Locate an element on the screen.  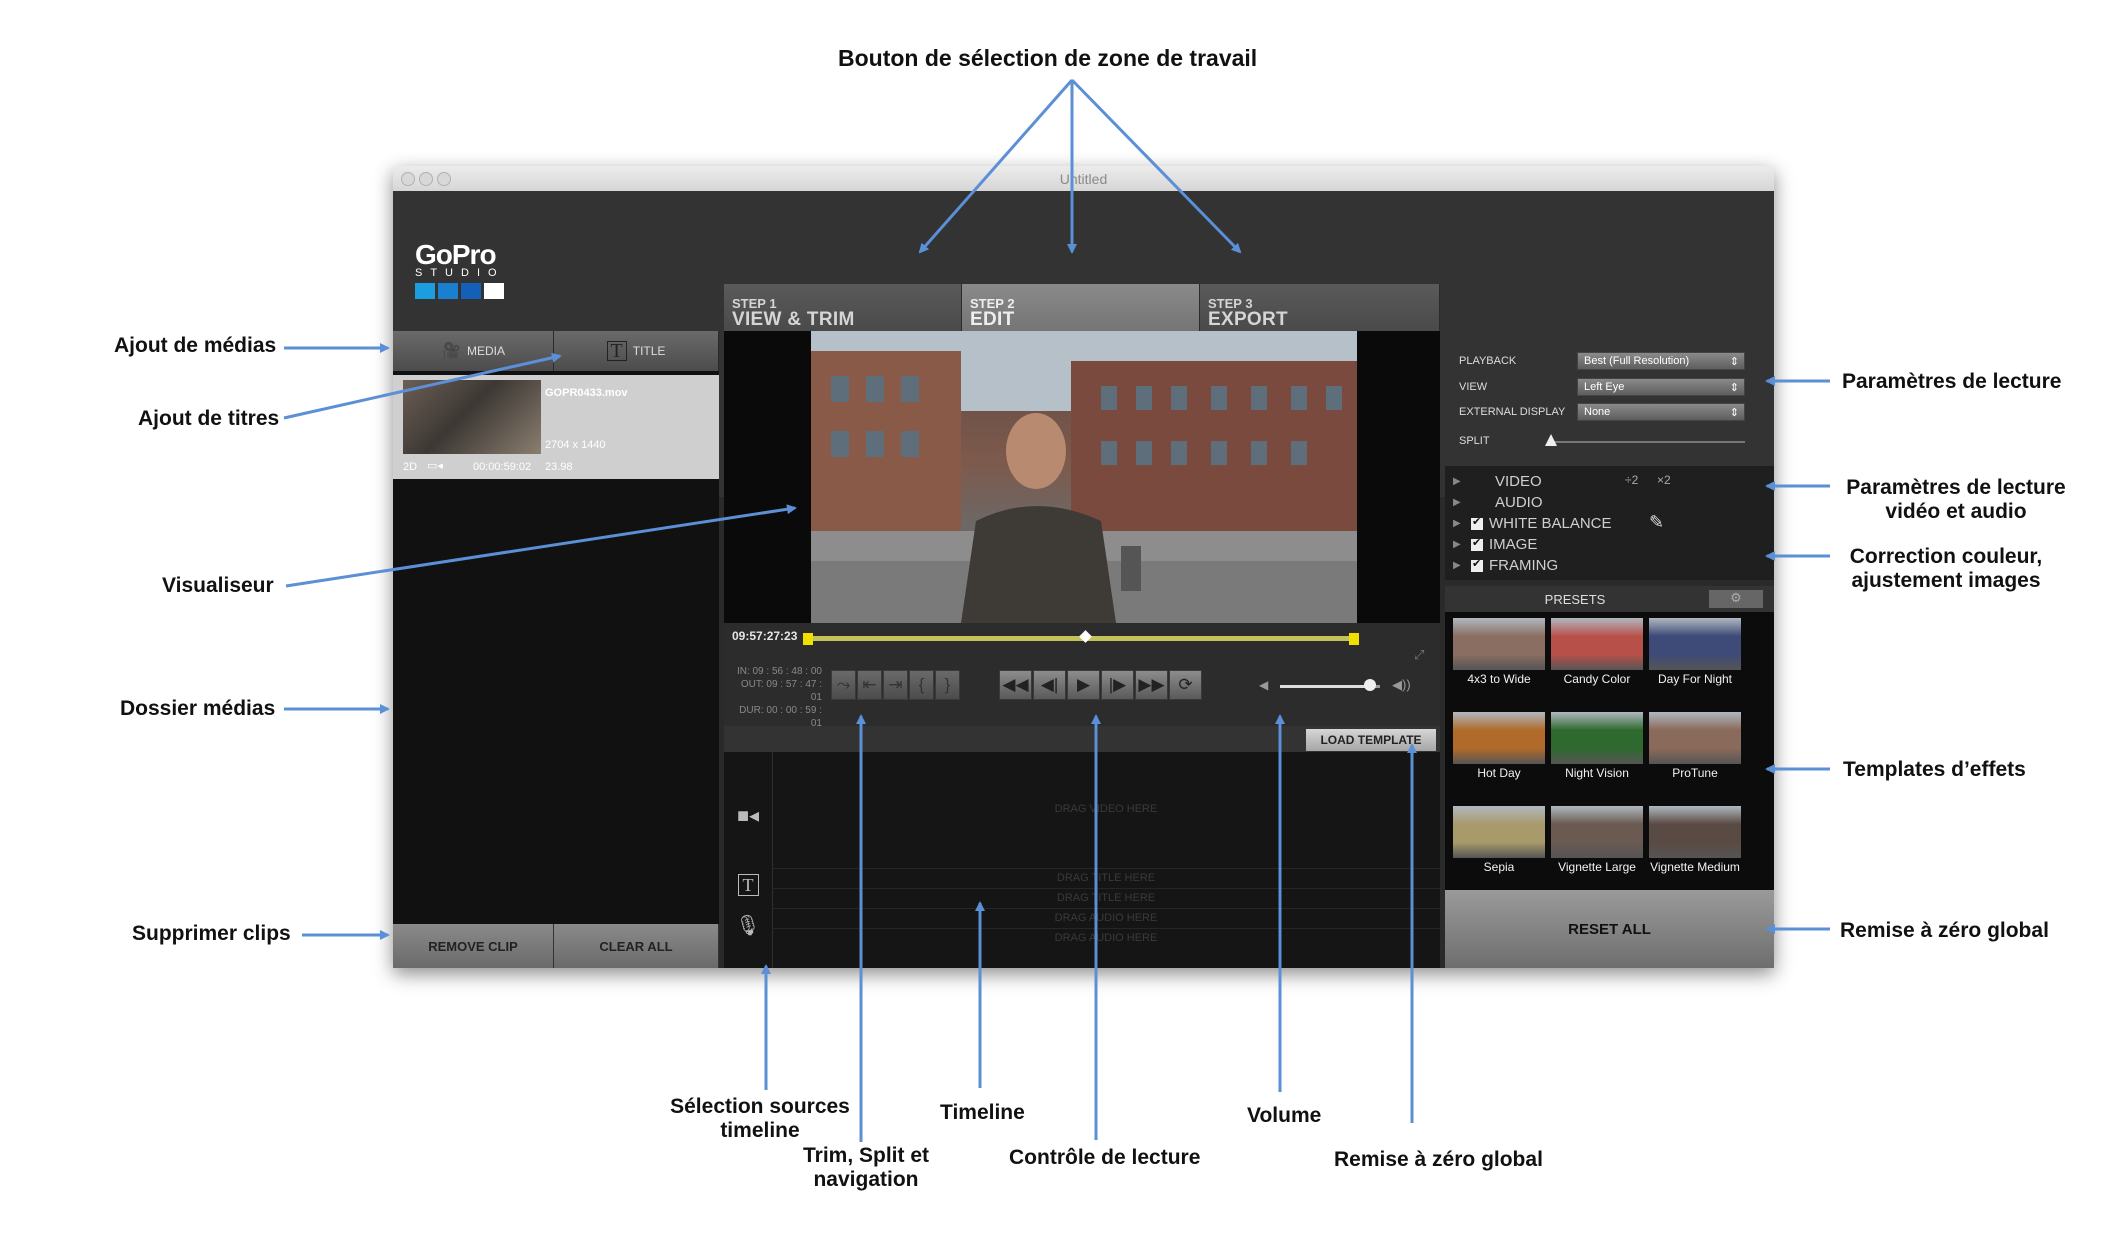
clip-duration: 00:00:59:02 is located at coordinates (502, 467).